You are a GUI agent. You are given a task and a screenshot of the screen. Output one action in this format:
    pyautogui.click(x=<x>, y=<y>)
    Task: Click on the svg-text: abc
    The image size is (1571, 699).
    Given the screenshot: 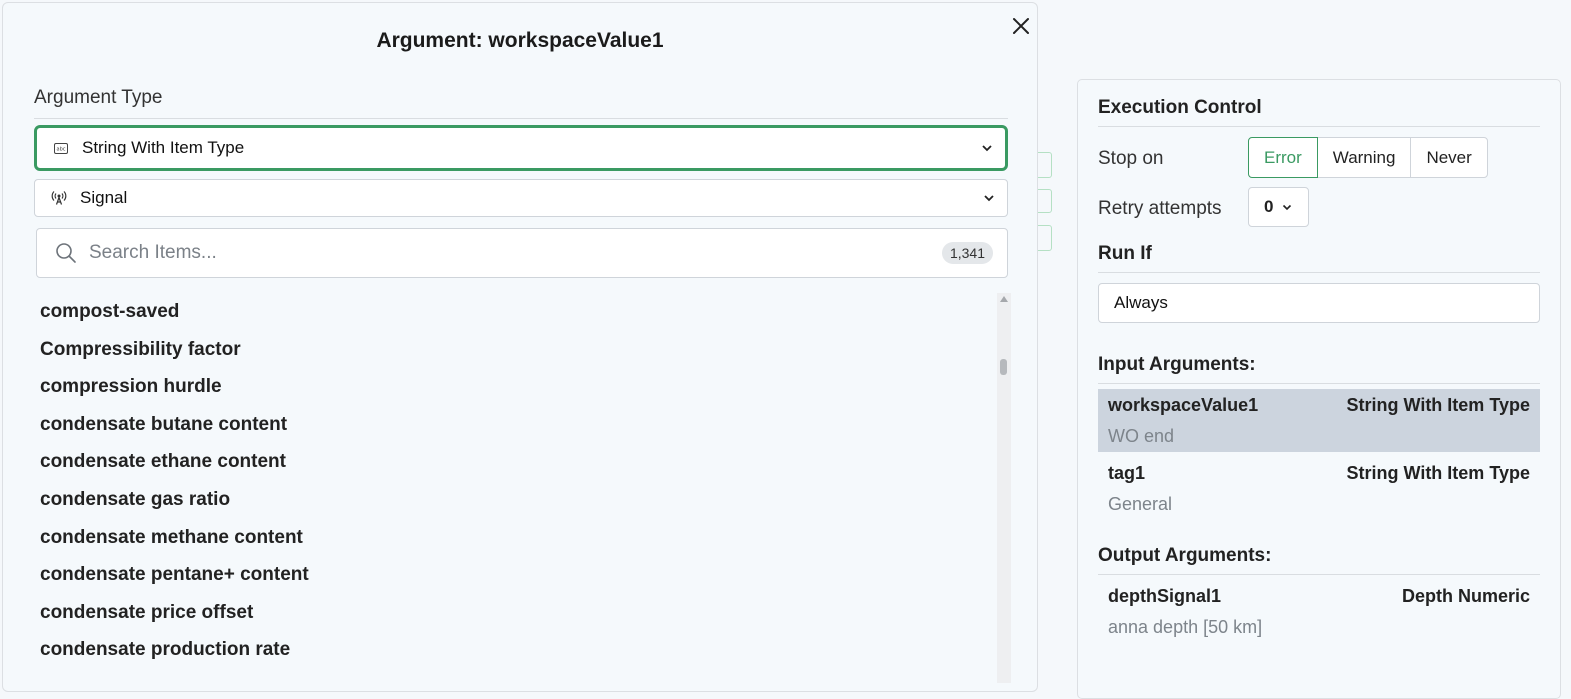 What is the action you would take?
    pyautogui.click(x=61, y=149)
    